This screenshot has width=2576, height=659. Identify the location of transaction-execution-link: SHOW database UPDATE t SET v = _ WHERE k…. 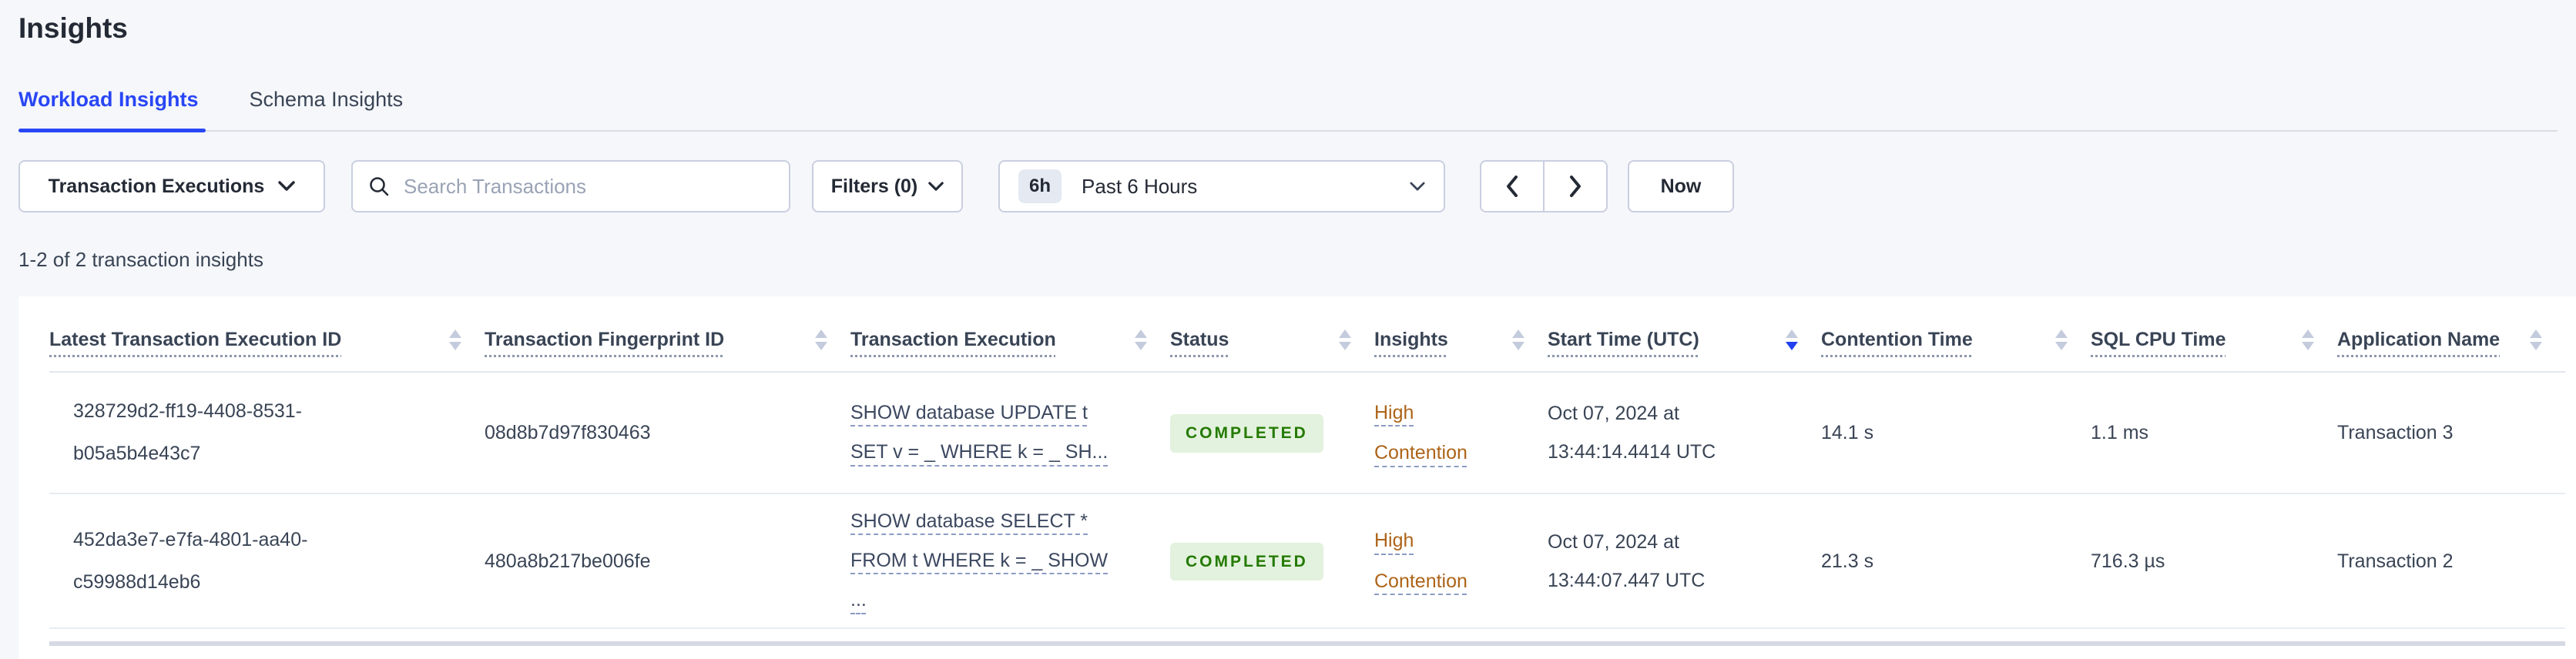
(983, 433).